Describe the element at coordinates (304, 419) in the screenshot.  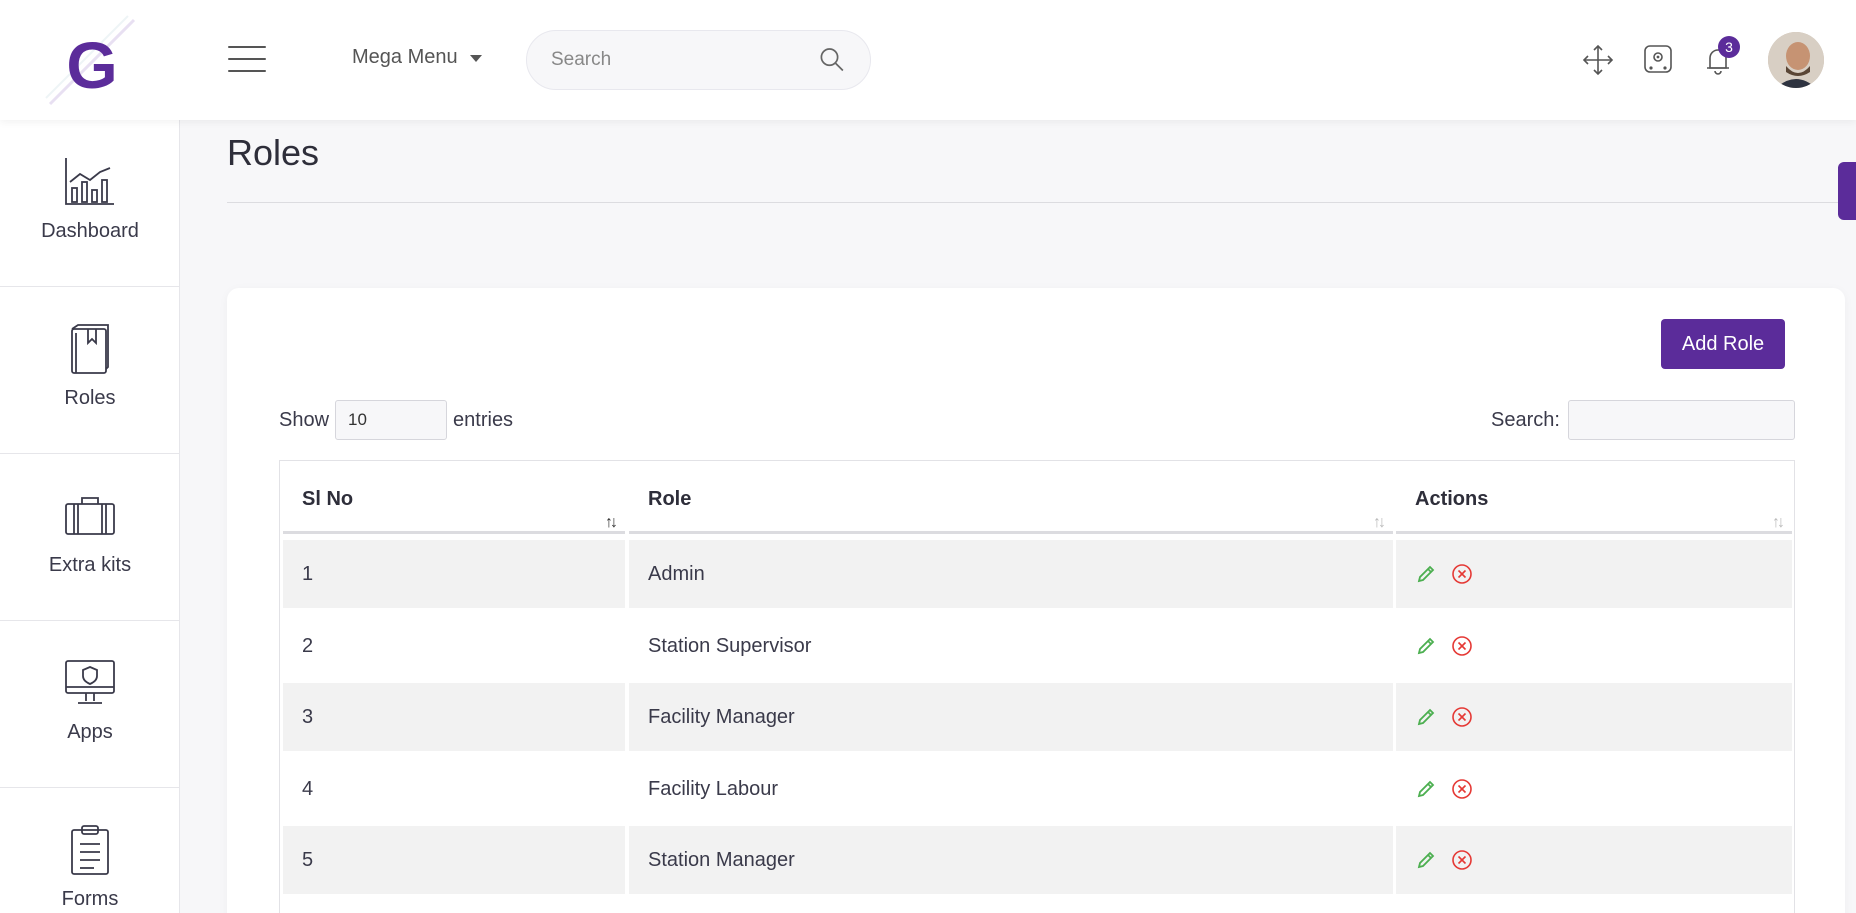
I see `show-label: Show` at that location.